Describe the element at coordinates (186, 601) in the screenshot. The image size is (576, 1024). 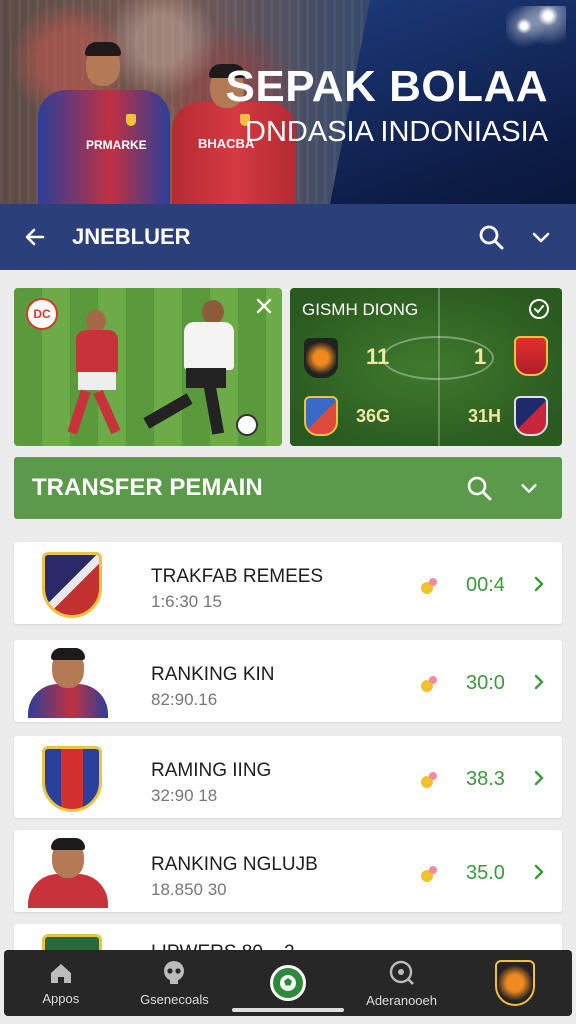
I see `item-subtitle: 1:6:30 15` at that location.